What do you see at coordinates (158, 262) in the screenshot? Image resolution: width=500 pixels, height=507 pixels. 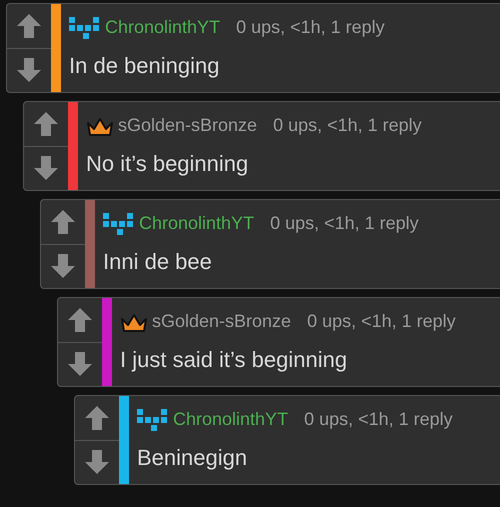 I see `comment-text: Inni de bee` at bounding box center [158, 262].